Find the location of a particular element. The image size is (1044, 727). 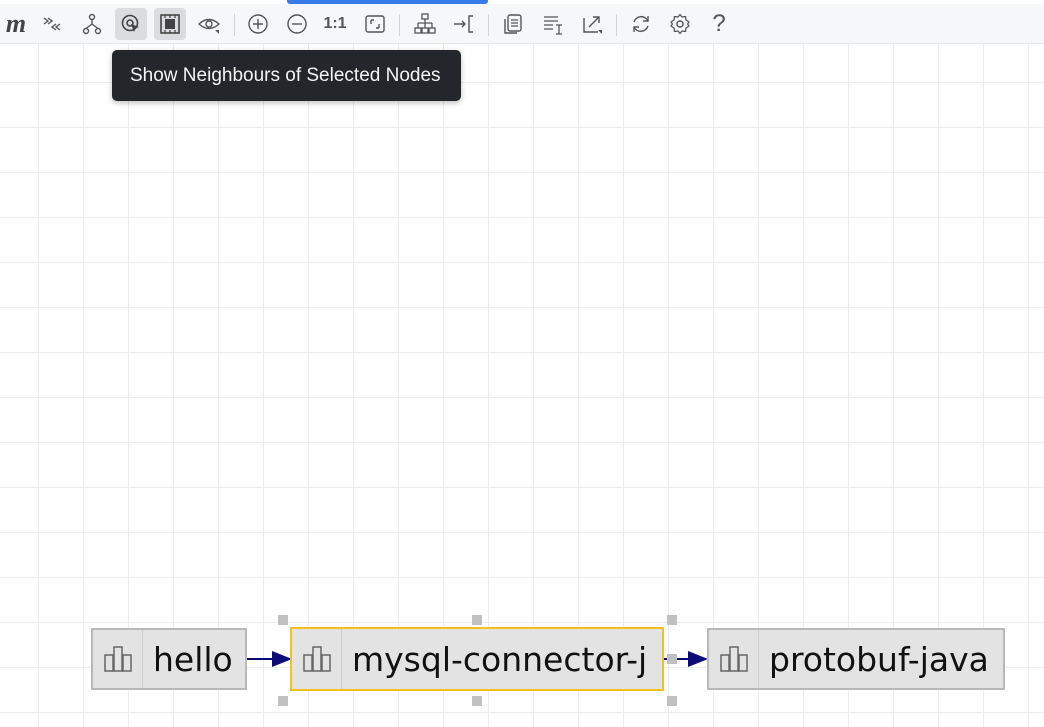

text-options-button is located at coordinates (553, 24).